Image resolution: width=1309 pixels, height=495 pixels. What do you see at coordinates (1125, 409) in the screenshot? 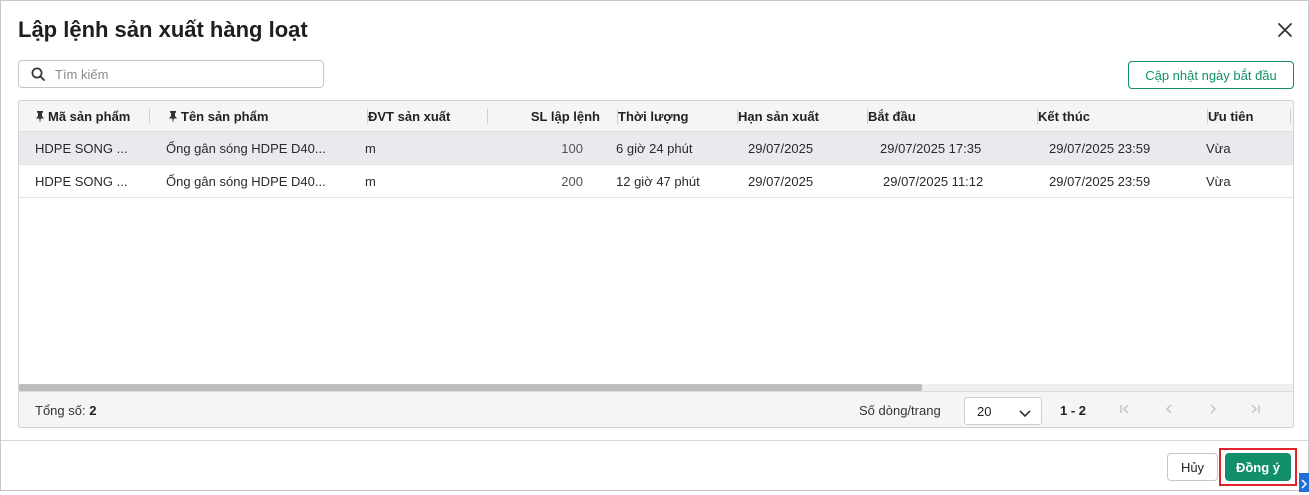
I see `first-page-icon` at bounding box center [1125, 409].